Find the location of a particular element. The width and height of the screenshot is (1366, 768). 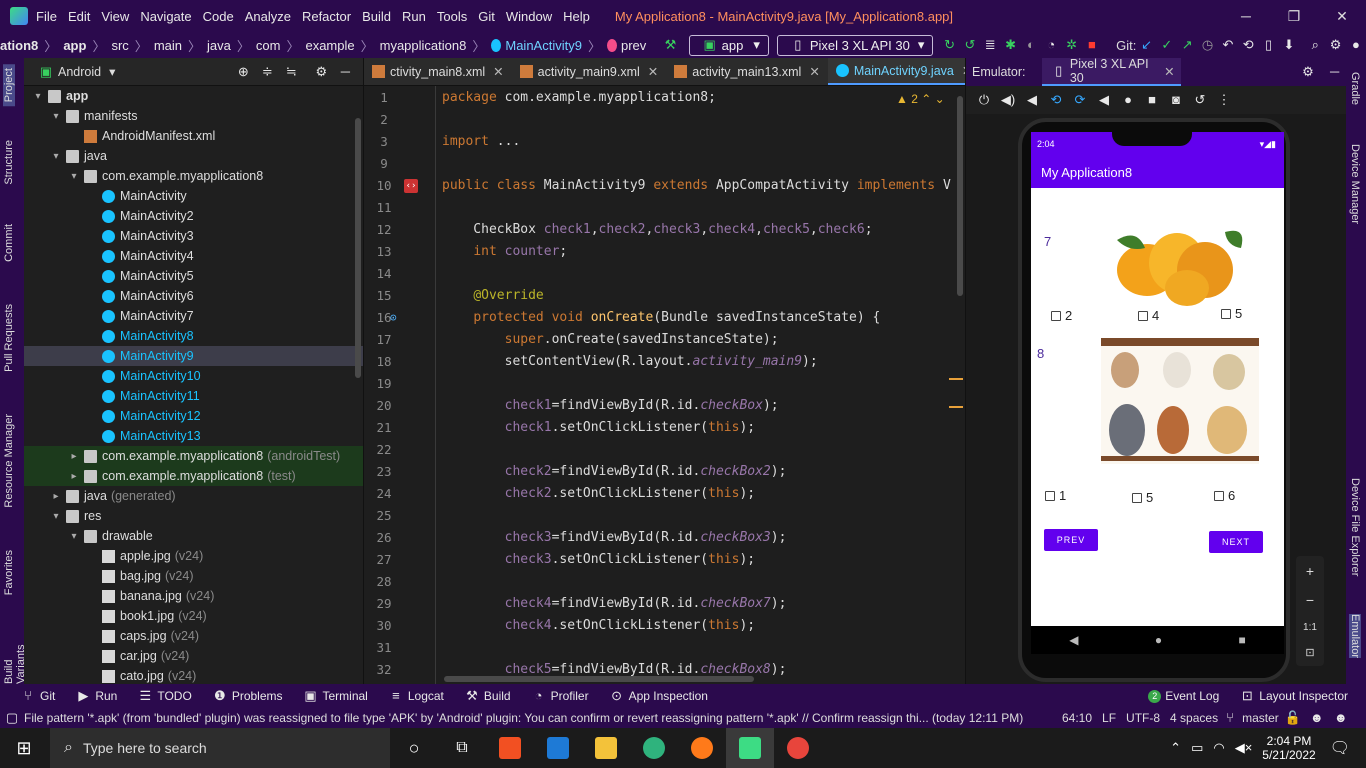

tree-item: ▸ com.example.myapplication8 (test) is located at coordinates (193, 476).